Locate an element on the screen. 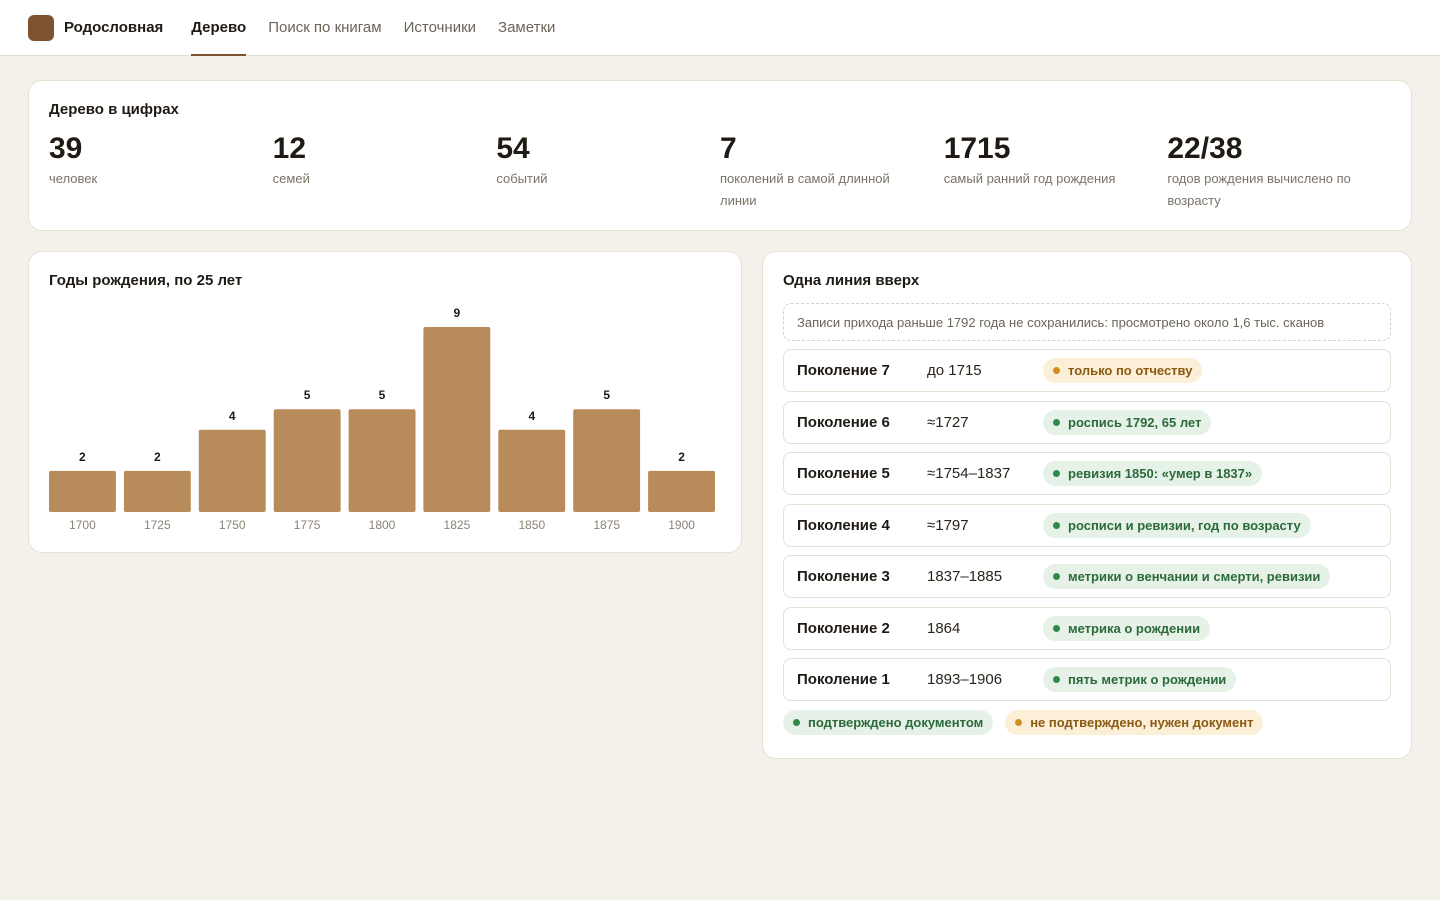  source-label: пять метрик о рождении is located at coordinates (1147, 679).